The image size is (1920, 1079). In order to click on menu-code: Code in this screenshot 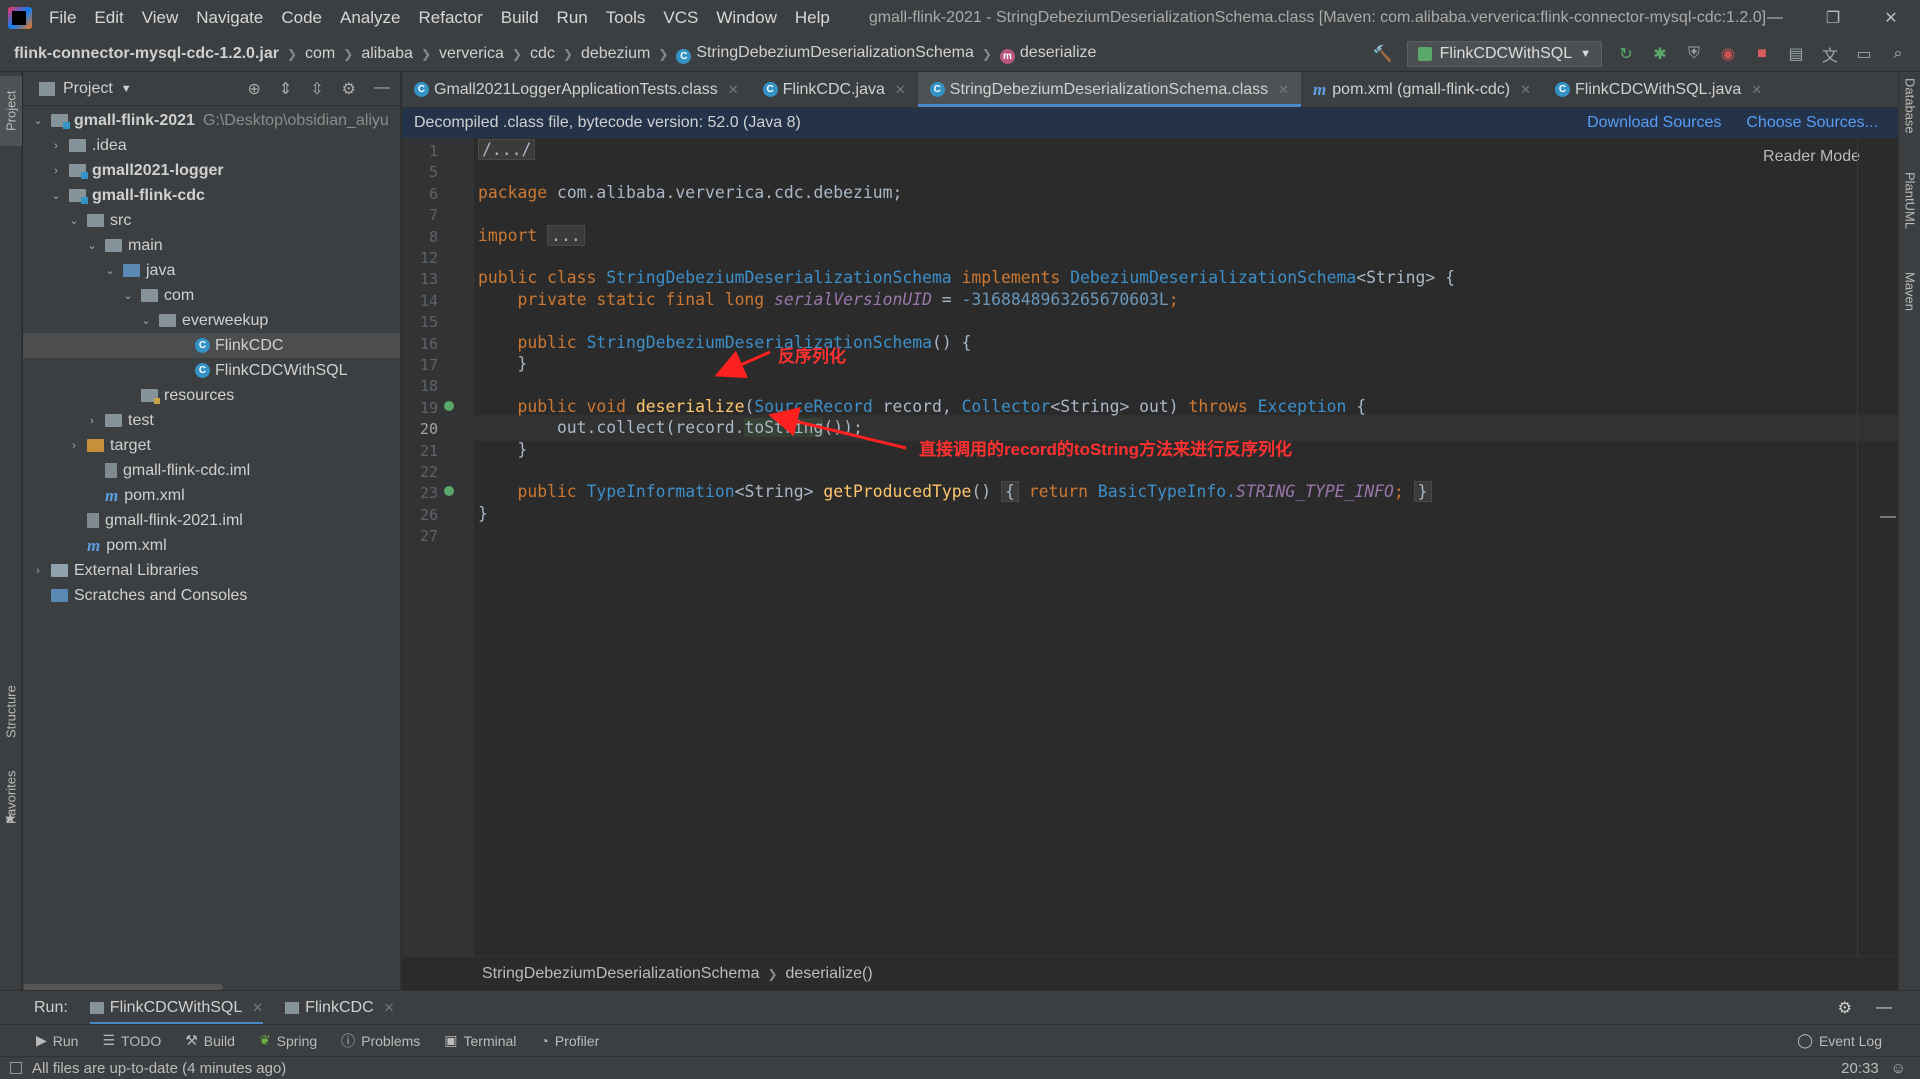, I will do `click(301, 18)`.